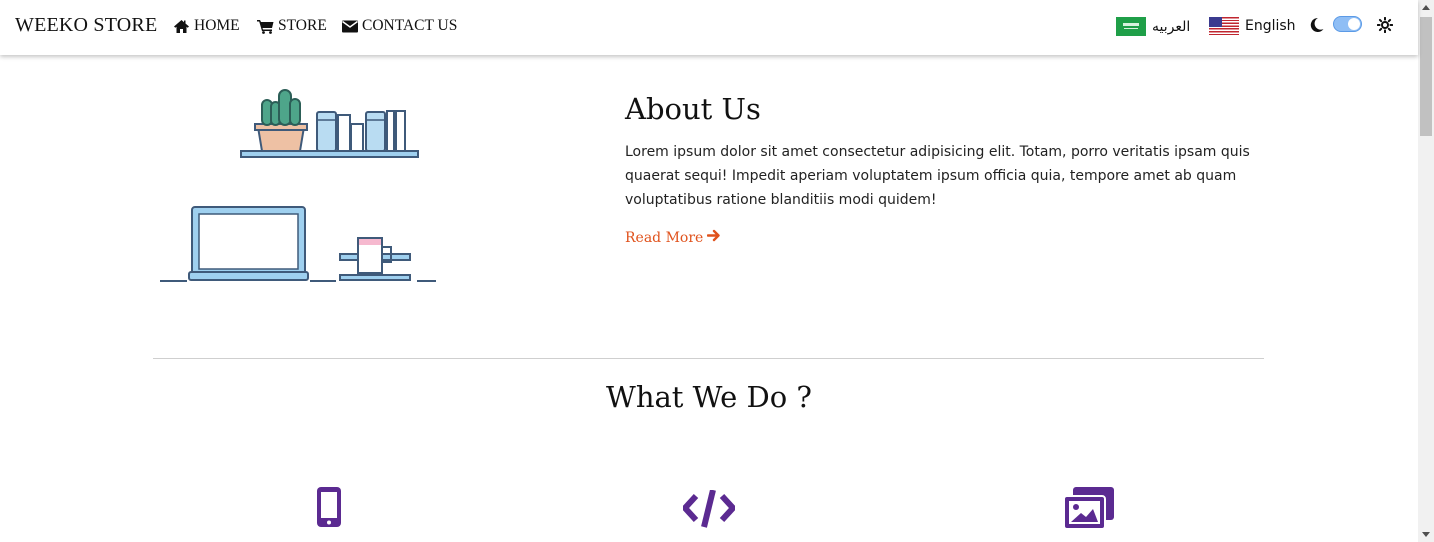  Describe the element at coordinates (1131, 26) in the screenshot. I see `saudi-flag-icon` at that location.